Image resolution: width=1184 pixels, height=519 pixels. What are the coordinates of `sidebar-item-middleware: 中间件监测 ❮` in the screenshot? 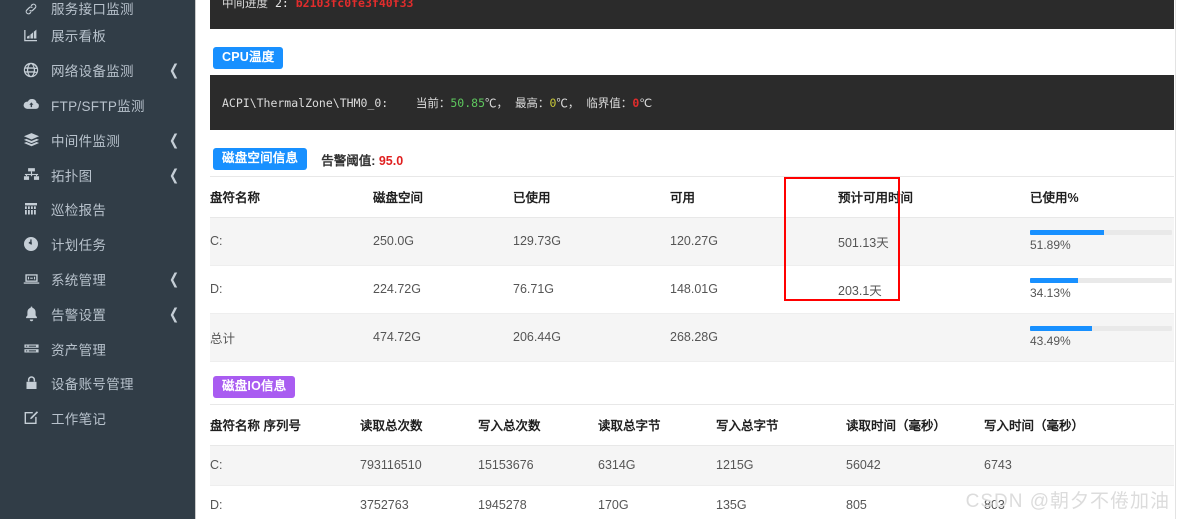 It's located at (97, 139).